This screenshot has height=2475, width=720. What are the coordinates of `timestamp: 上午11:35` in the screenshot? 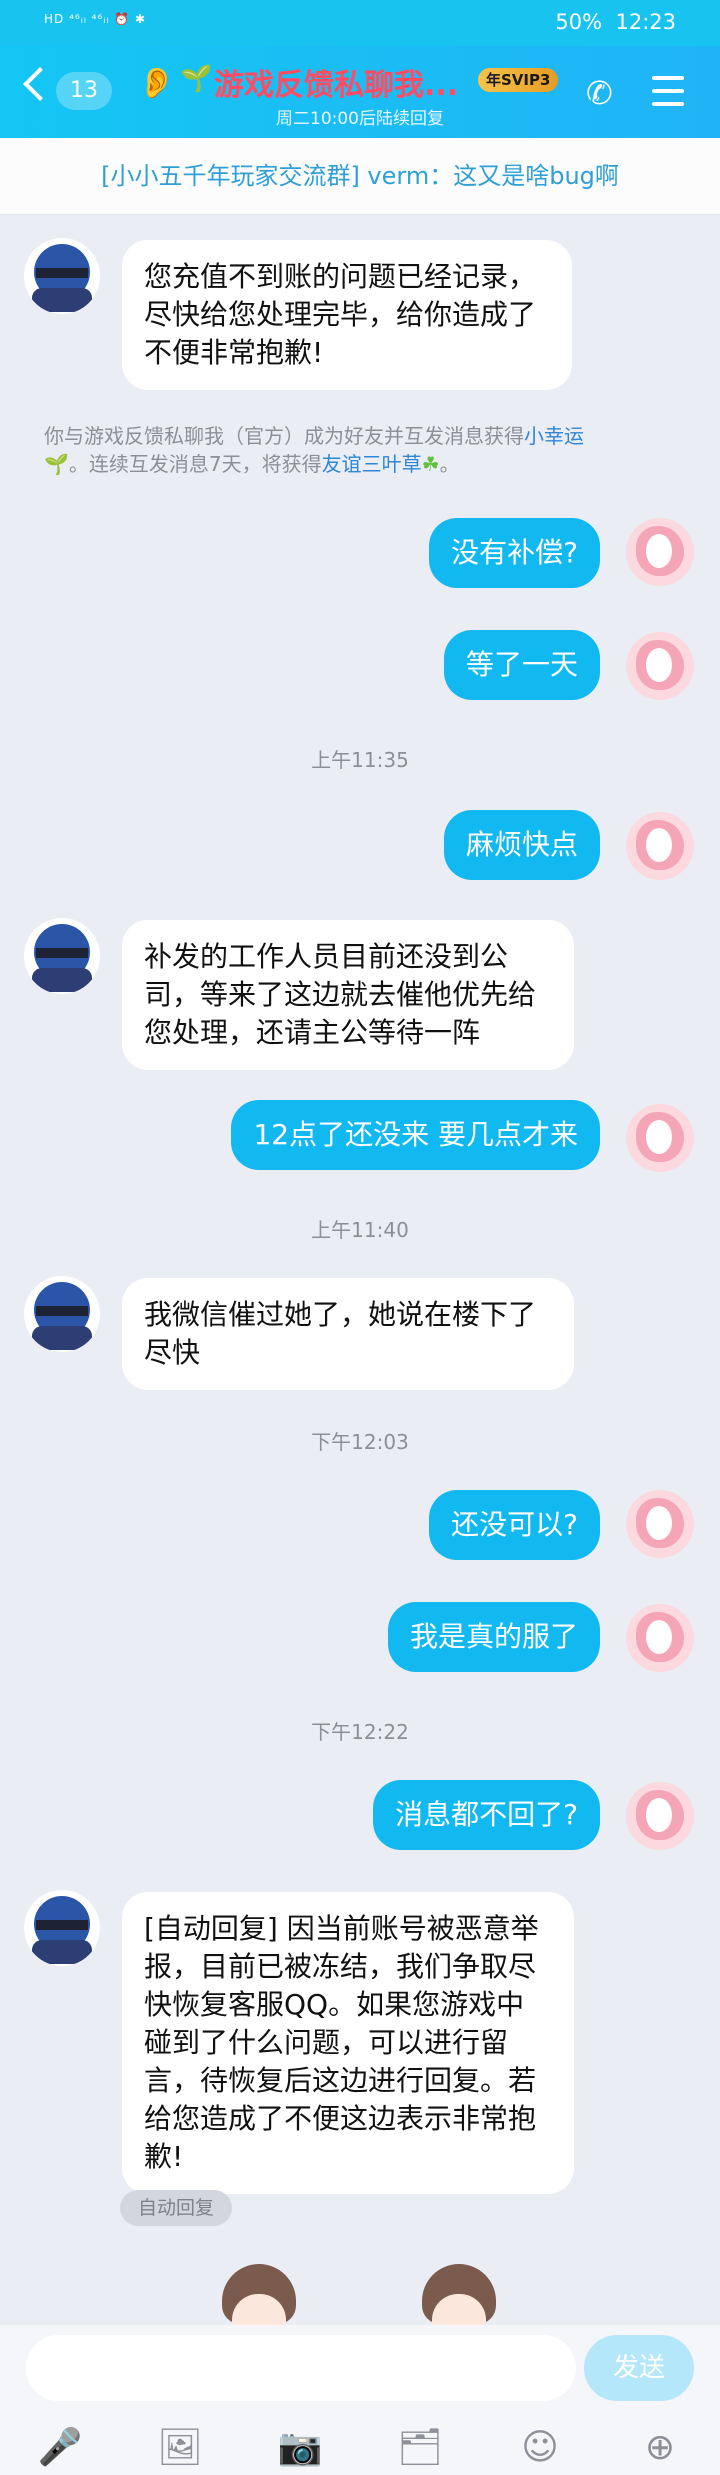 It's located at (360, 760).